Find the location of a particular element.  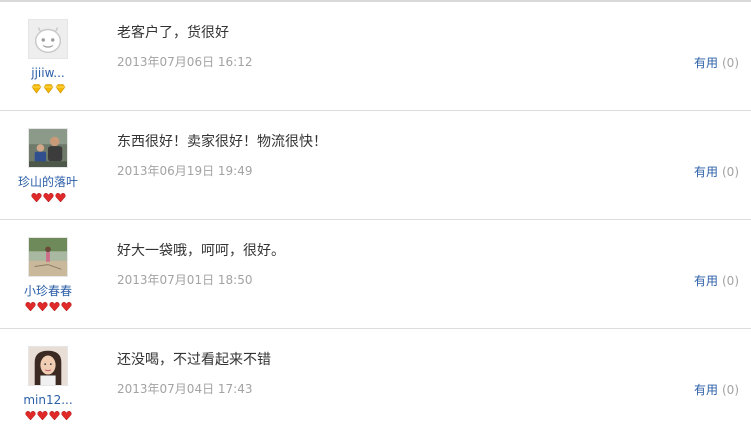

photo-avatar-two-people-icon is located at coordinates (48, 148).